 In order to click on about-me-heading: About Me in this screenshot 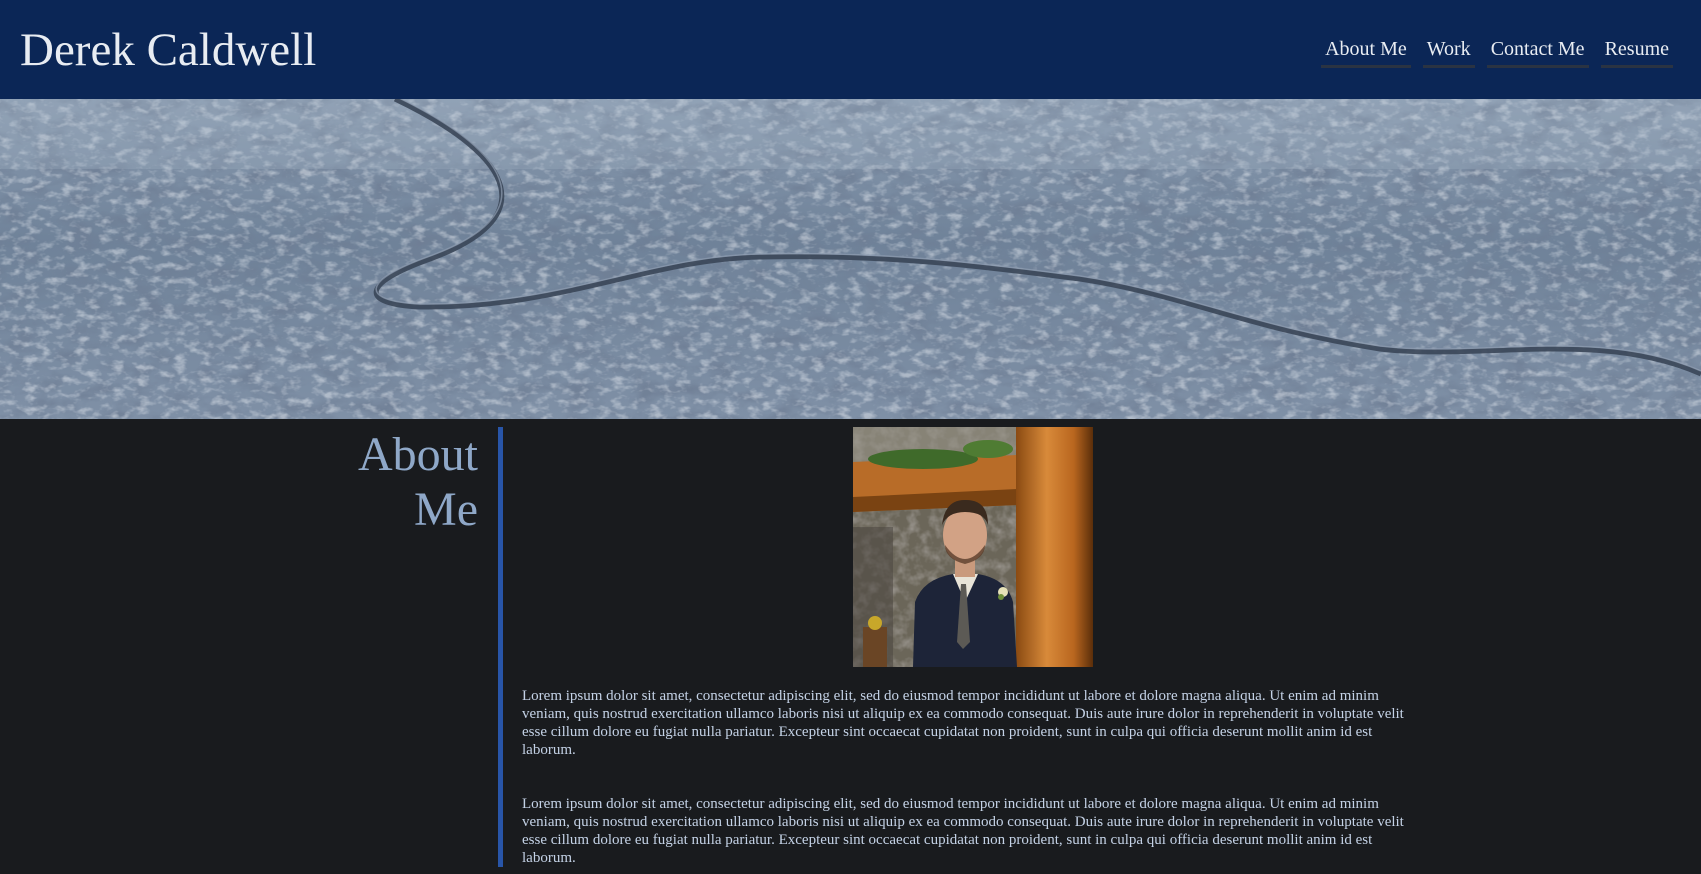, I will do `click(378, 482)`.